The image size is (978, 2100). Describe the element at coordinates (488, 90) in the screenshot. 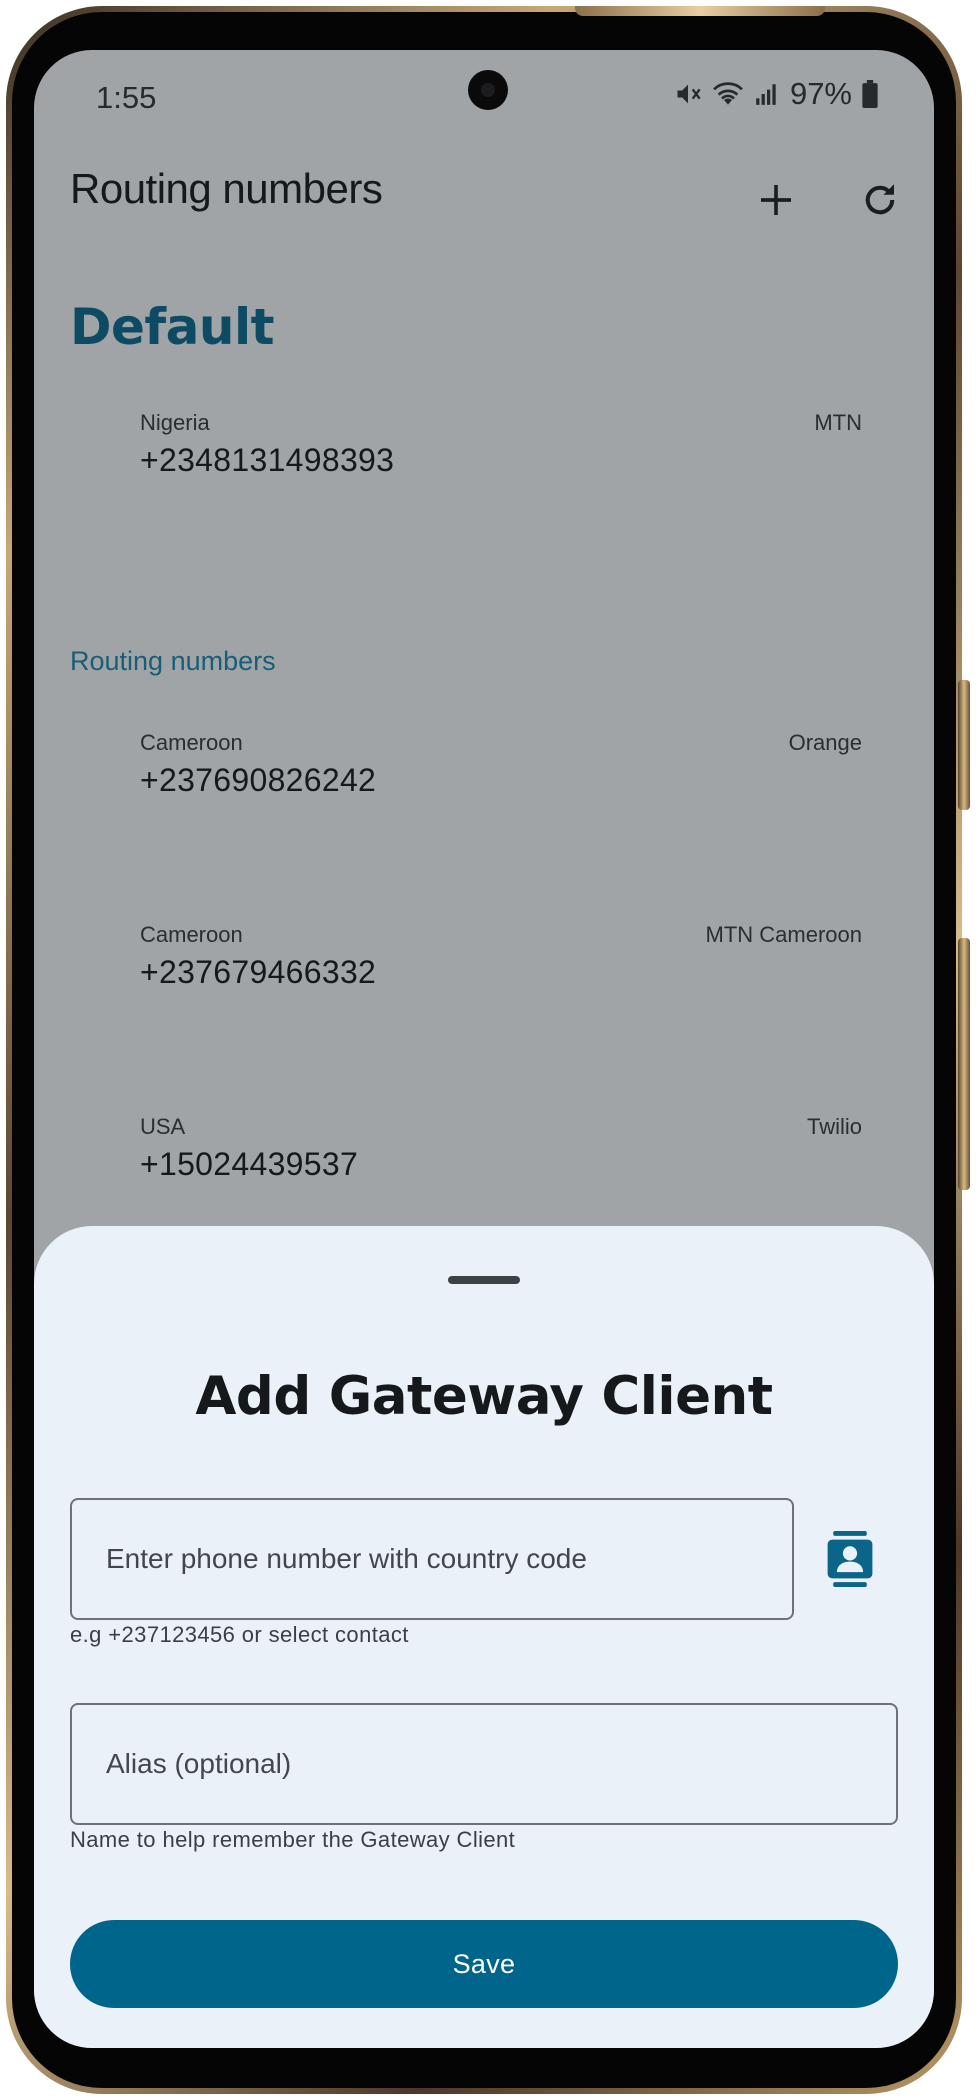

I see `front-camera` at that location.